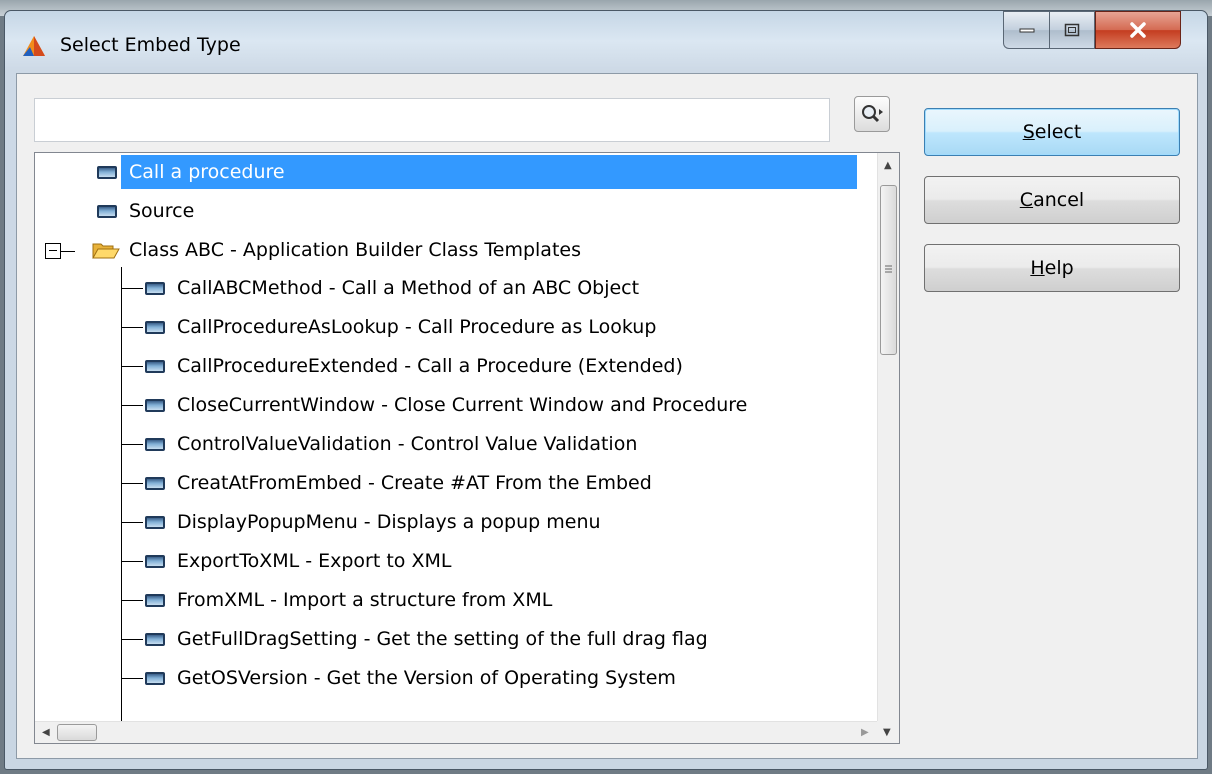 This screenshot has height=774, width=1212. I want to click on scroll-corner: ▼, so click(888, 732).